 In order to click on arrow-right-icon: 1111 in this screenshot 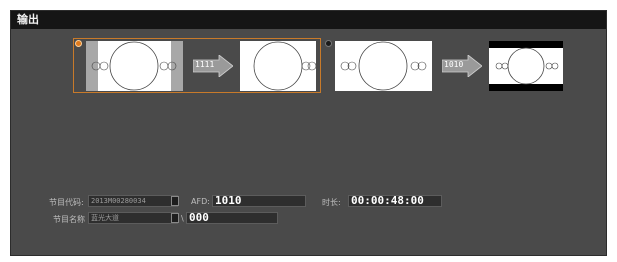, I will do `click(213, 66)`.